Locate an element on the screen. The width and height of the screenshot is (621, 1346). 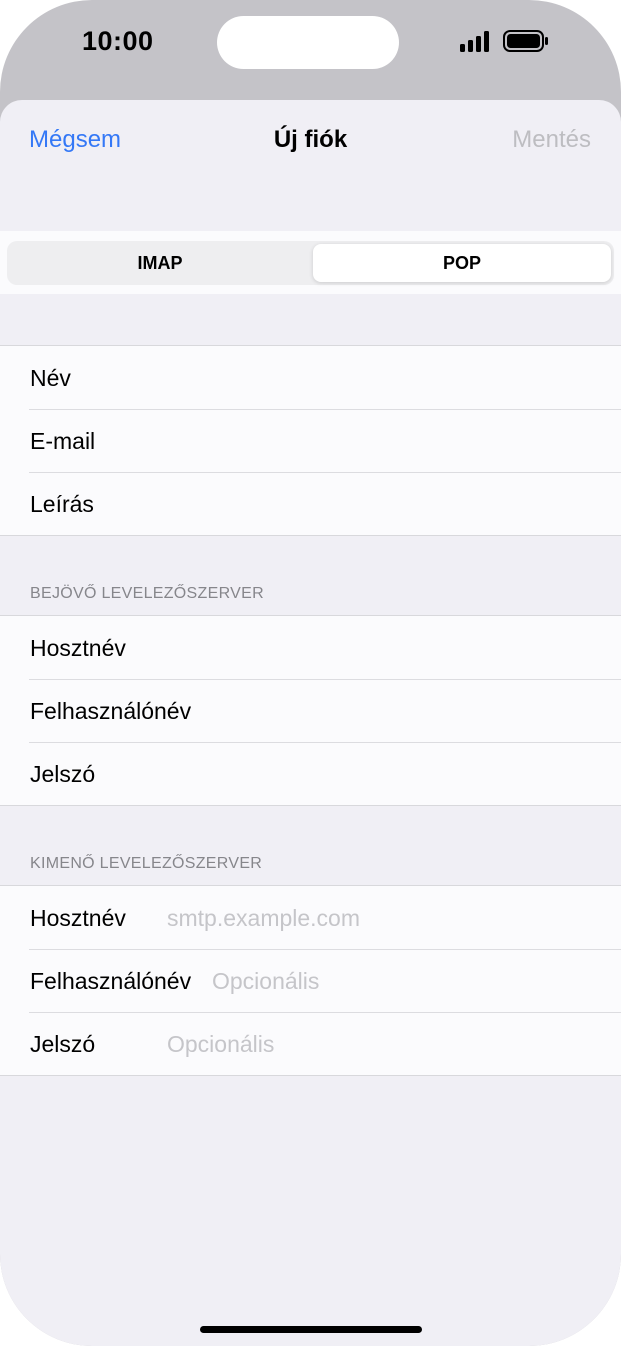
incoming-server-header: BEJÖVŐ LEVELEZŐSZERVER is located at coordinates (147, 593).